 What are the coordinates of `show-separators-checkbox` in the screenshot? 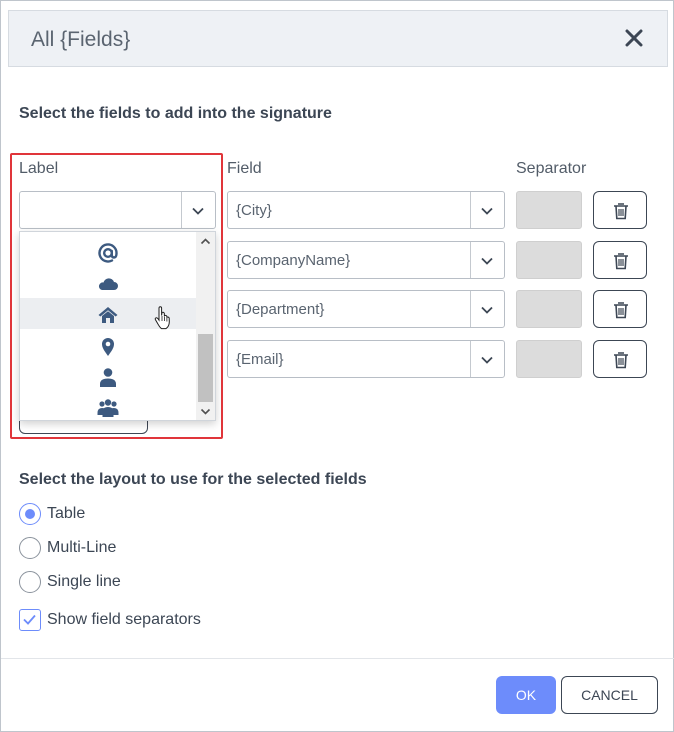 It's located at (30, 620).